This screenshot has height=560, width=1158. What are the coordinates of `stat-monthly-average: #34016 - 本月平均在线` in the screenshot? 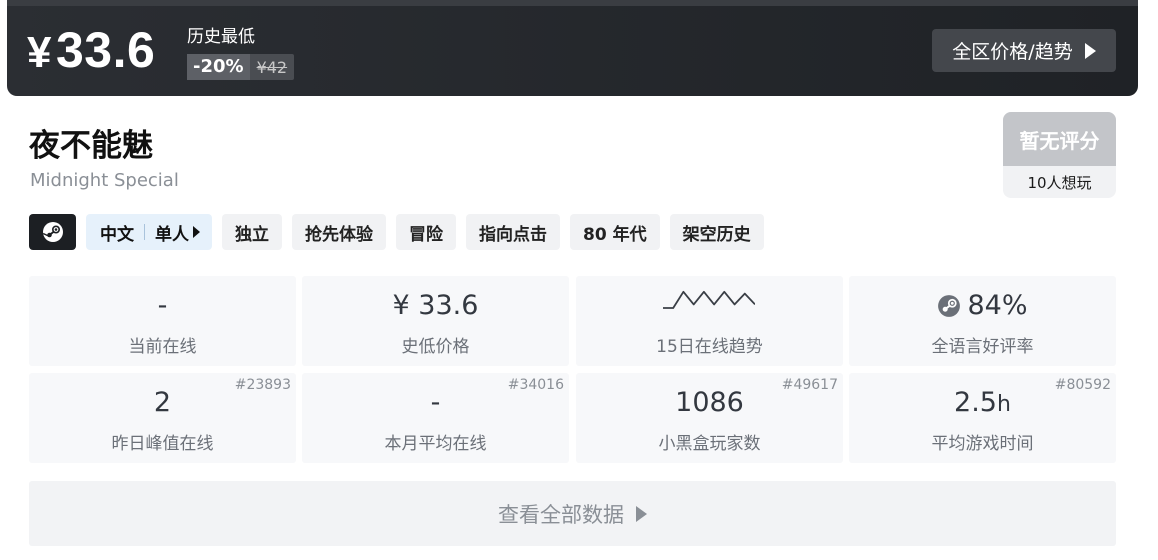 It's located at (435, 418).